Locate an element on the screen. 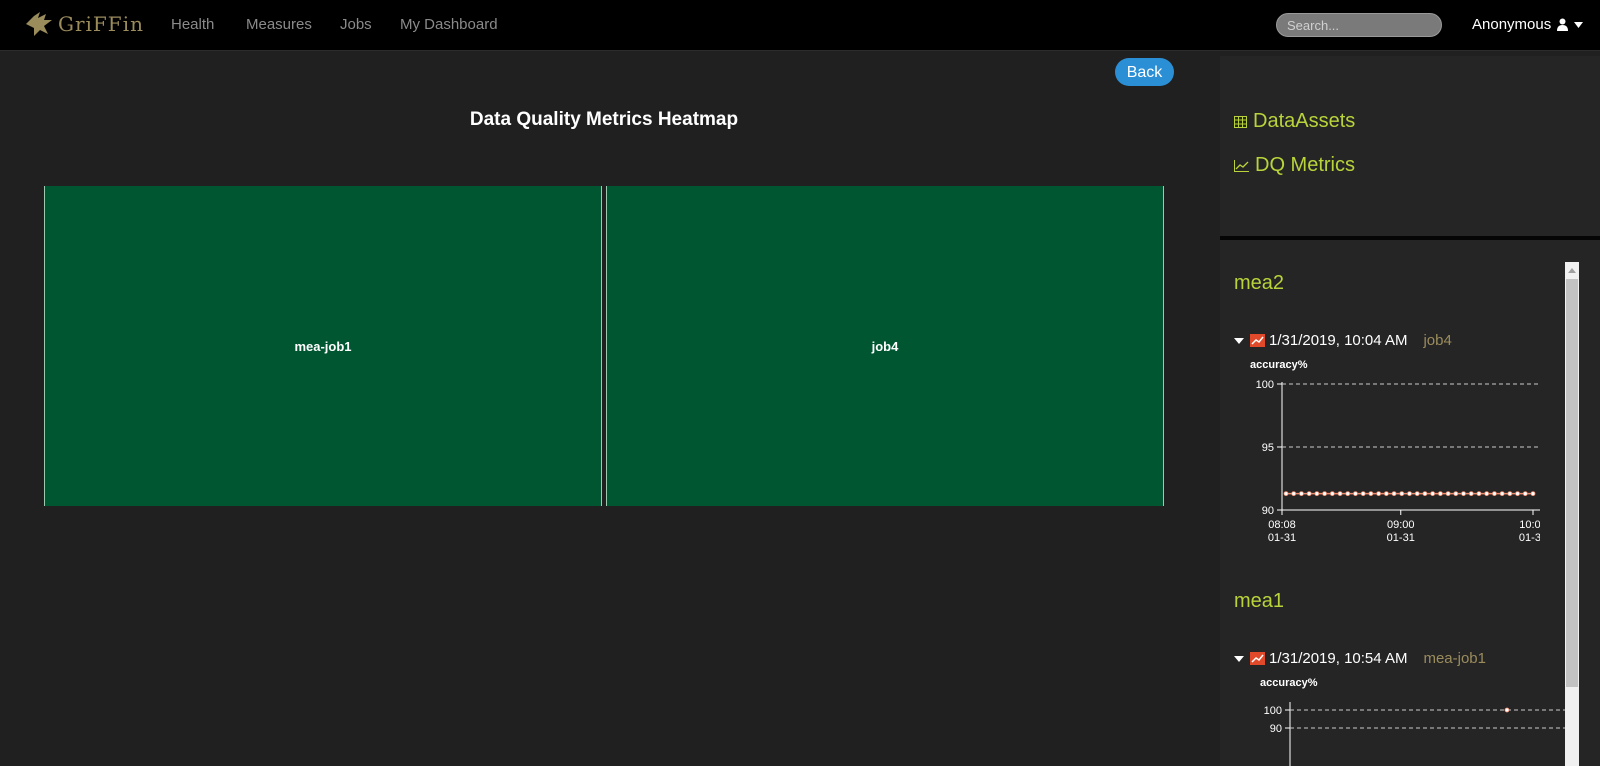 This screenshot has height=766, width=1600. metric-job-link: mea-job1 is located at coordinates (1454, 658).